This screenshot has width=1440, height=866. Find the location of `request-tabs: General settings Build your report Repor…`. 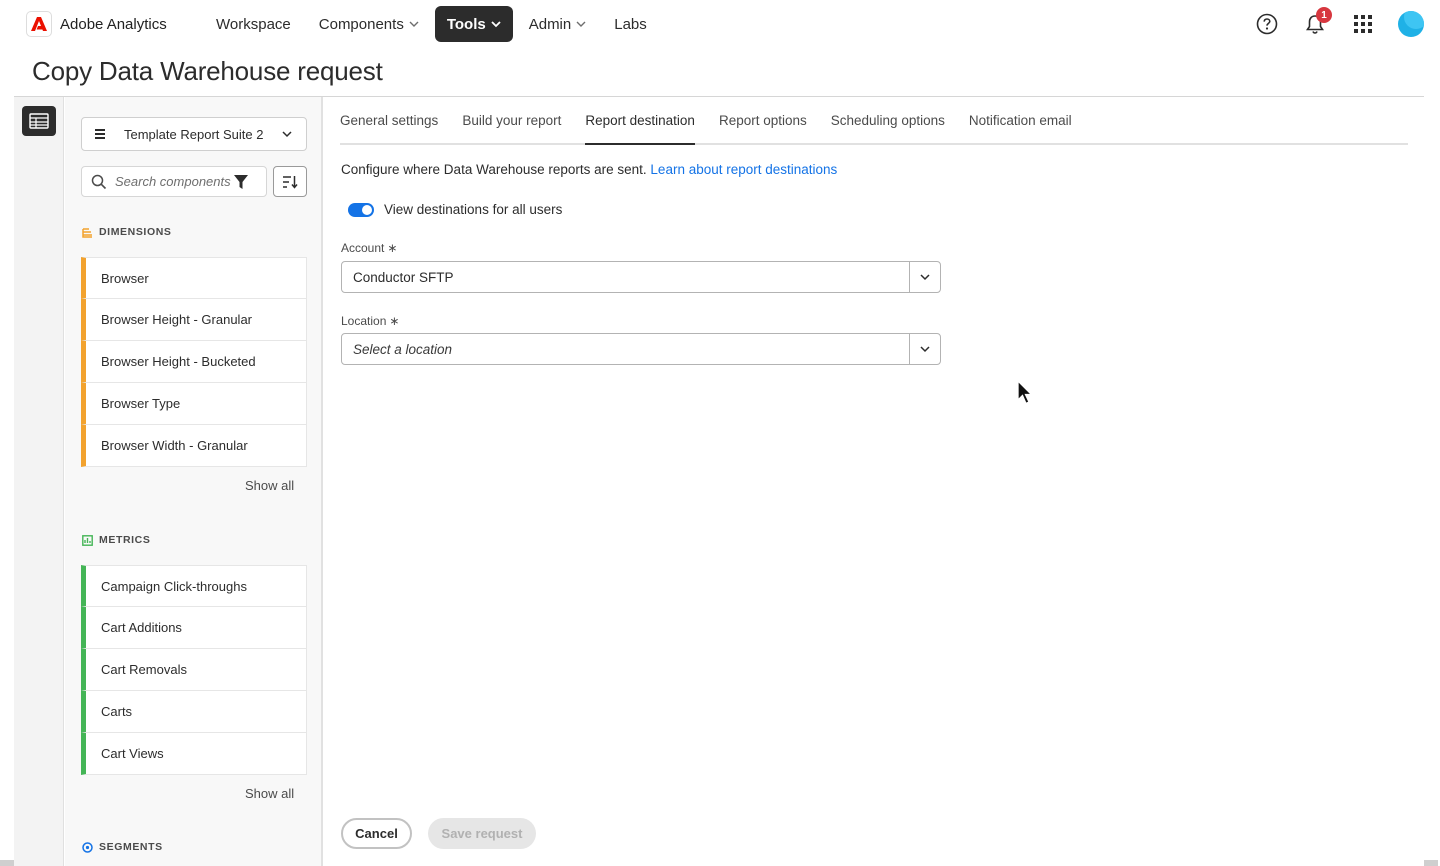

request-tabs: General settings Build your report Repor… is located at coordinates (874, 121).